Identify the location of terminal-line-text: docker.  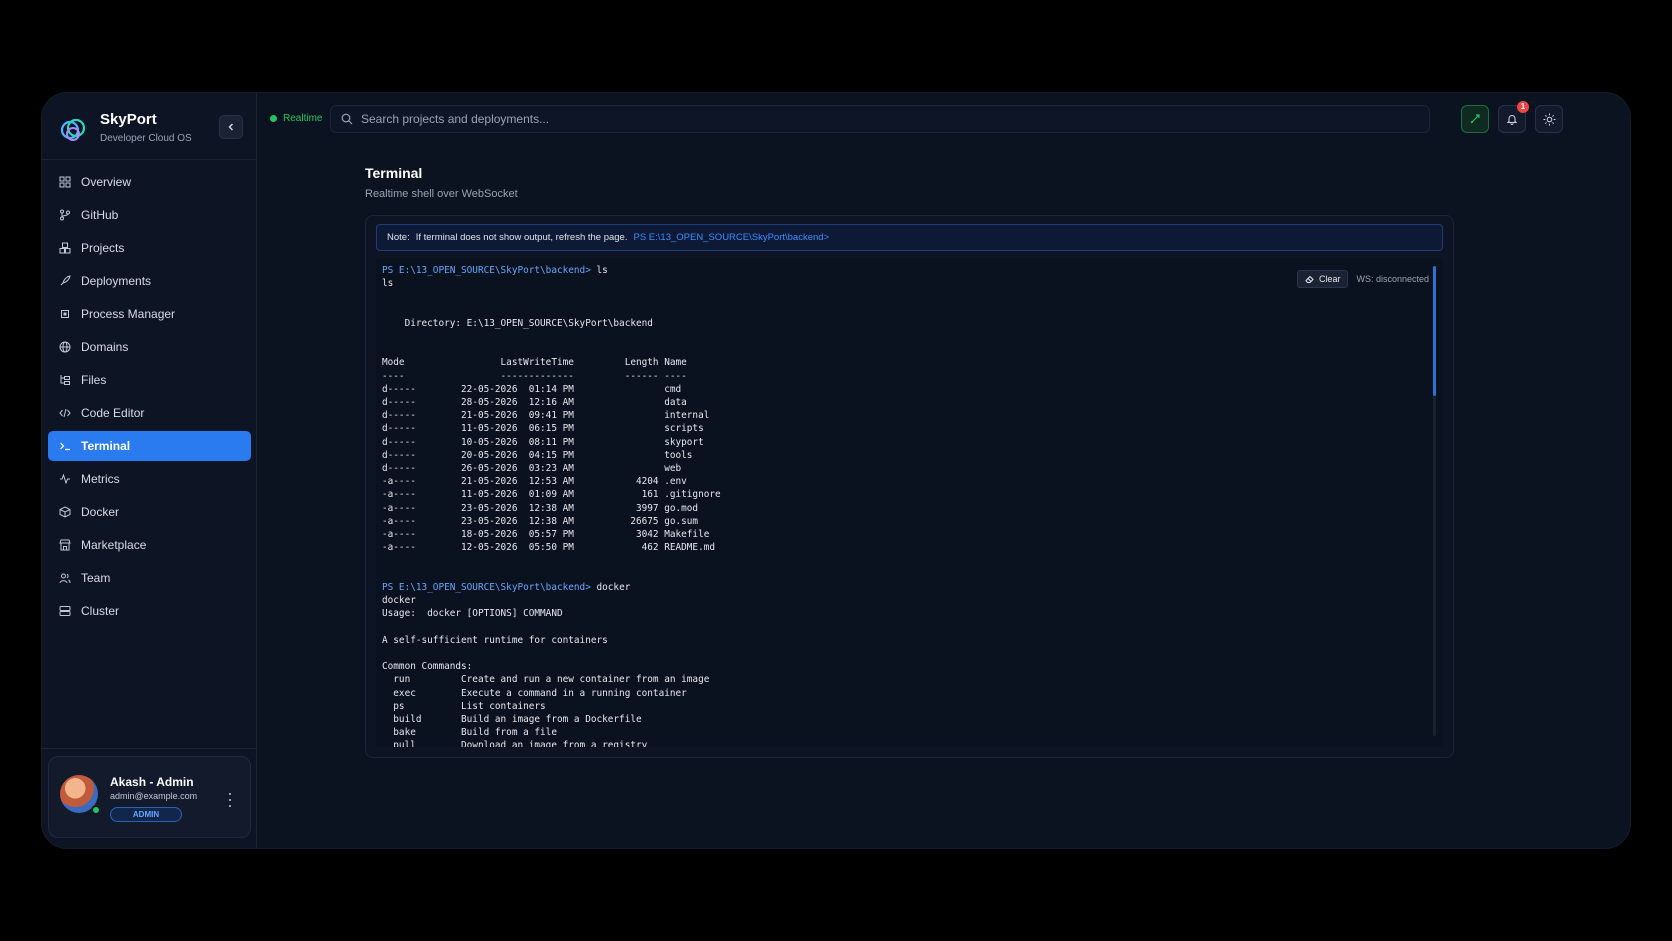
(610, 587).